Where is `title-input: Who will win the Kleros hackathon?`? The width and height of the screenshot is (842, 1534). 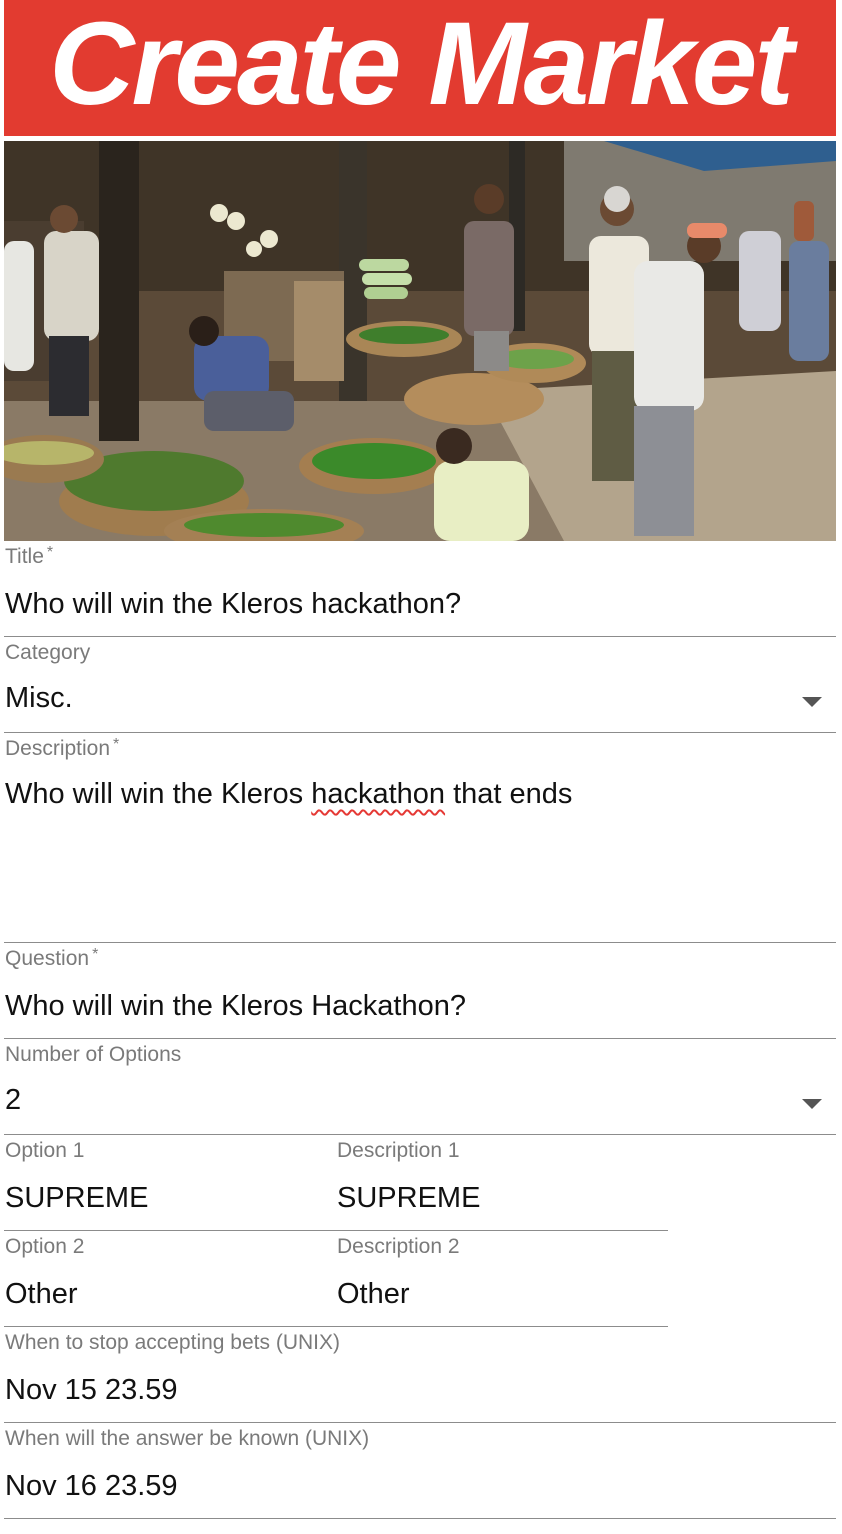 title-input: Who will win the Kleros hackathon? is located at coordinates (233, 604).